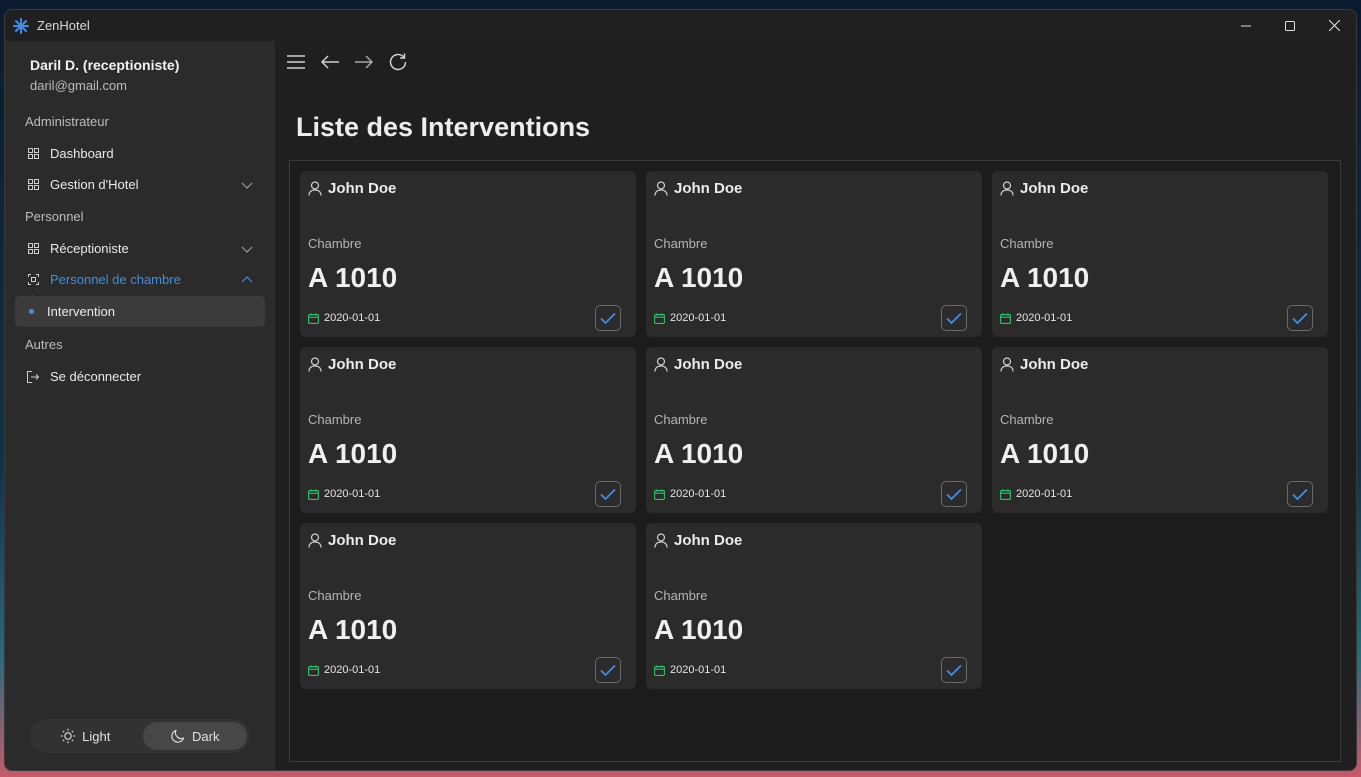 Image resolution: width=1361 pixels, height=777 pixels. Describe the element at coordinates (63, 25) in the screenshot. I see `app-title: ZenHotel` at that location.